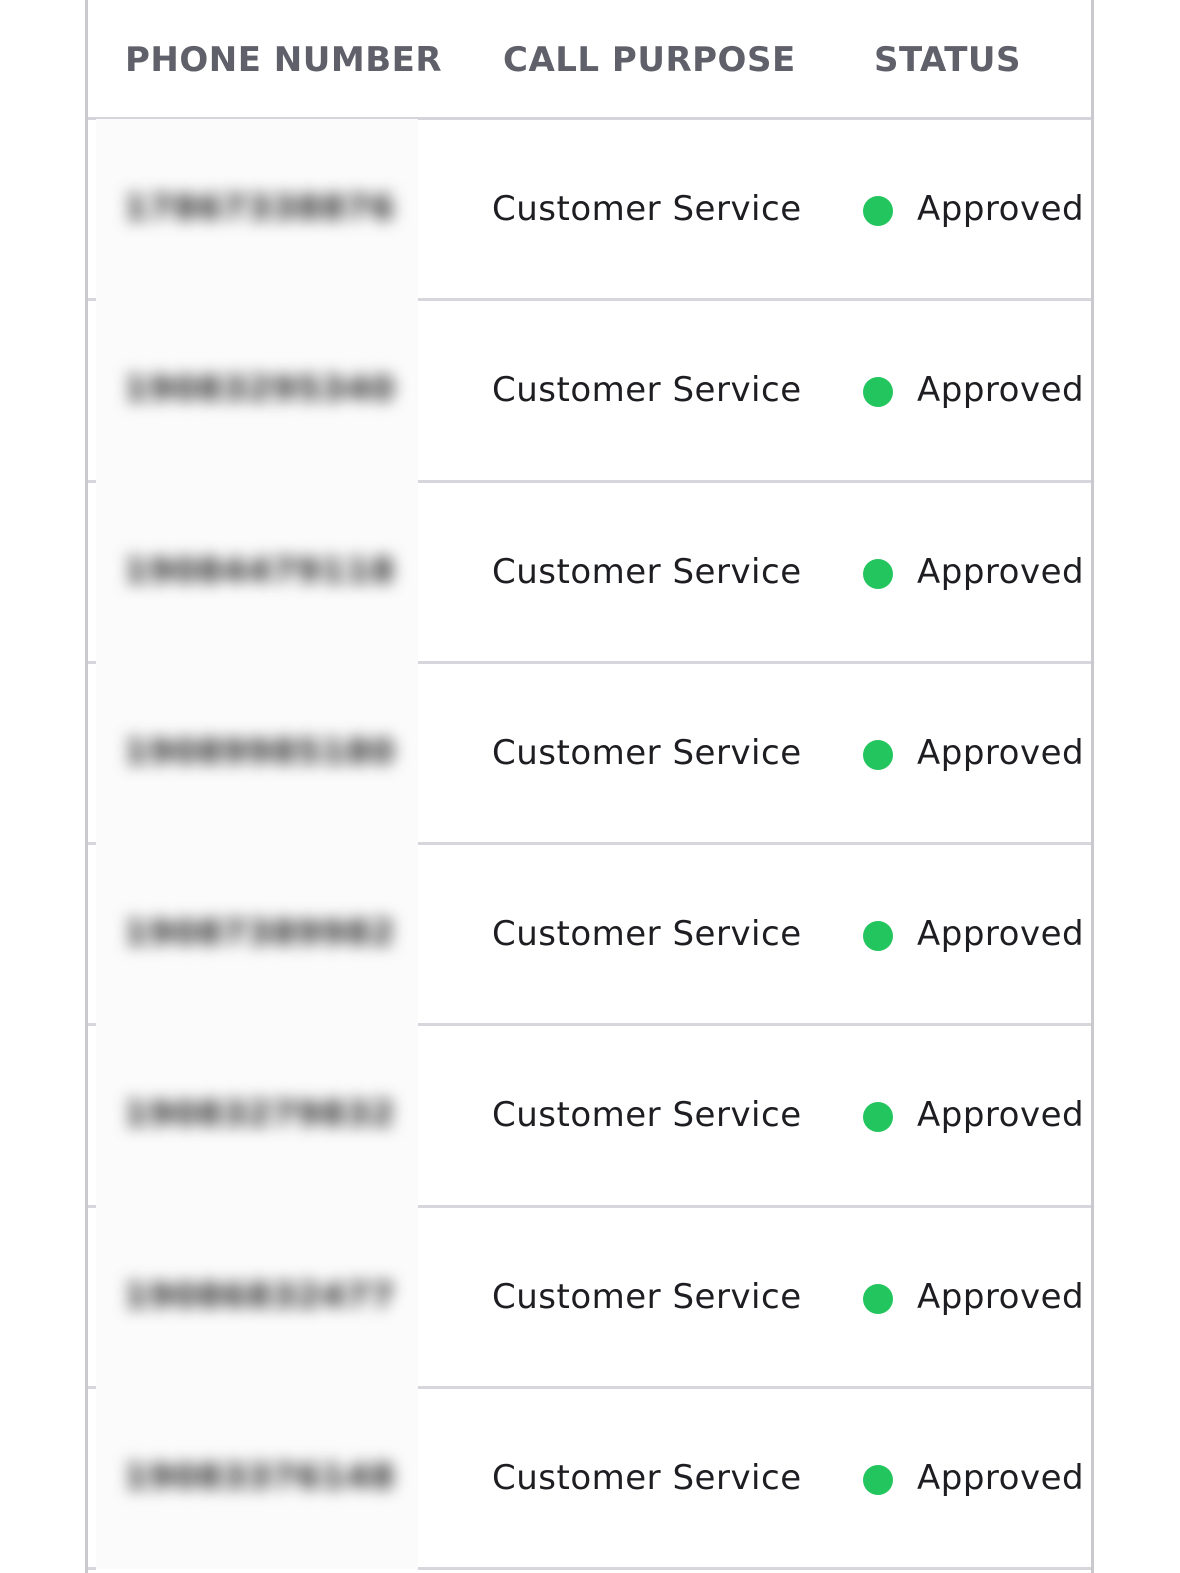 Image resolution: width=1180 pixels, height=1573 pixels. I want to click on table-row: 19083295340 Customer Service Approved, so click(589, 391).